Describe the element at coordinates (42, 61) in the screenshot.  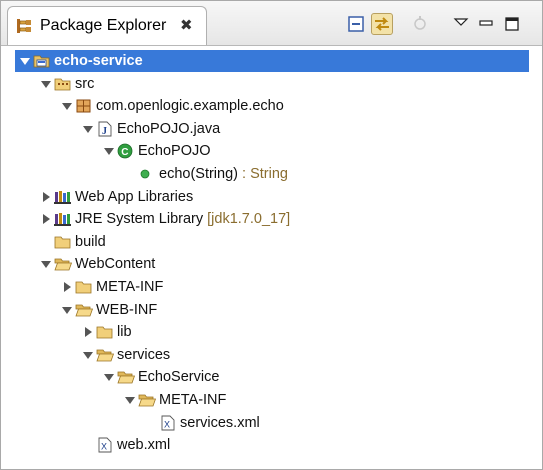
I see `project-icon` at that location.